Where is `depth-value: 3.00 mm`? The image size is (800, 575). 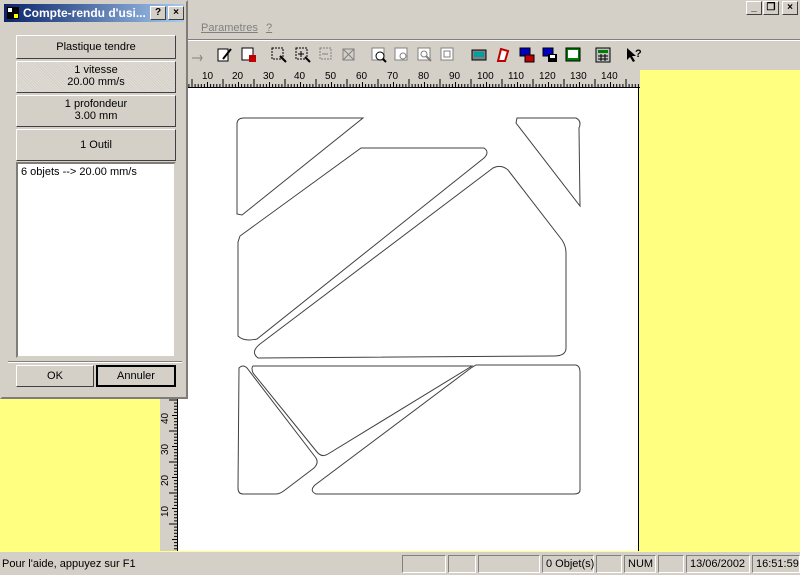
depth-value: 3.00 mm is located at coordinates (96, 116).